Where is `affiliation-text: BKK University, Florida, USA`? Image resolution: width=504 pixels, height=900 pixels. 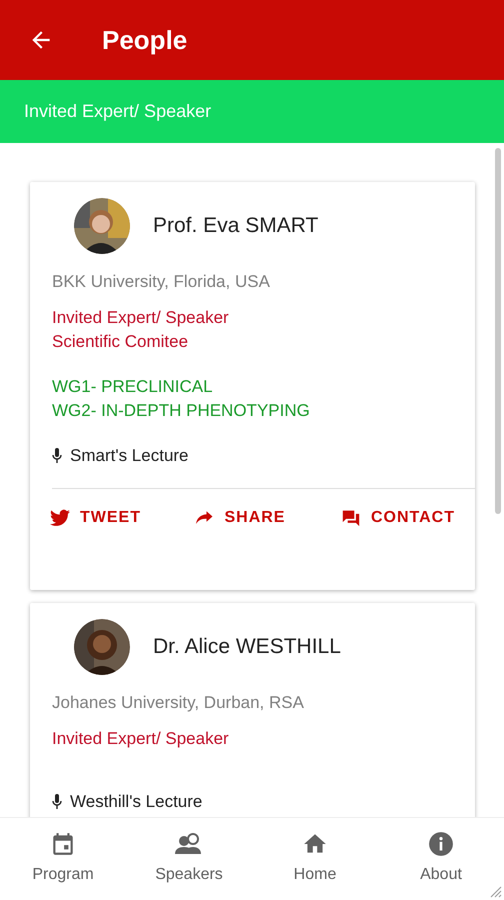 affiliation-text: BKK University, Florida, USA is located at coordinates (161, 282).